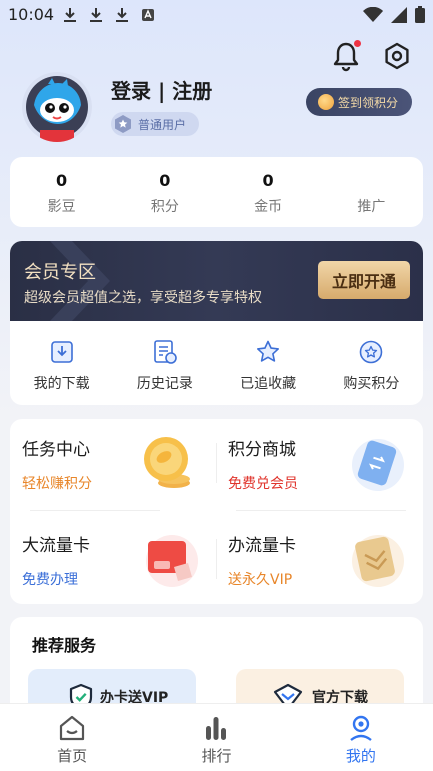 This screenshot has height=771, width=433. Describe the element at coordinates (61, 384) in the screenshot. I see `quick-action-label: 我的下载` at that location.